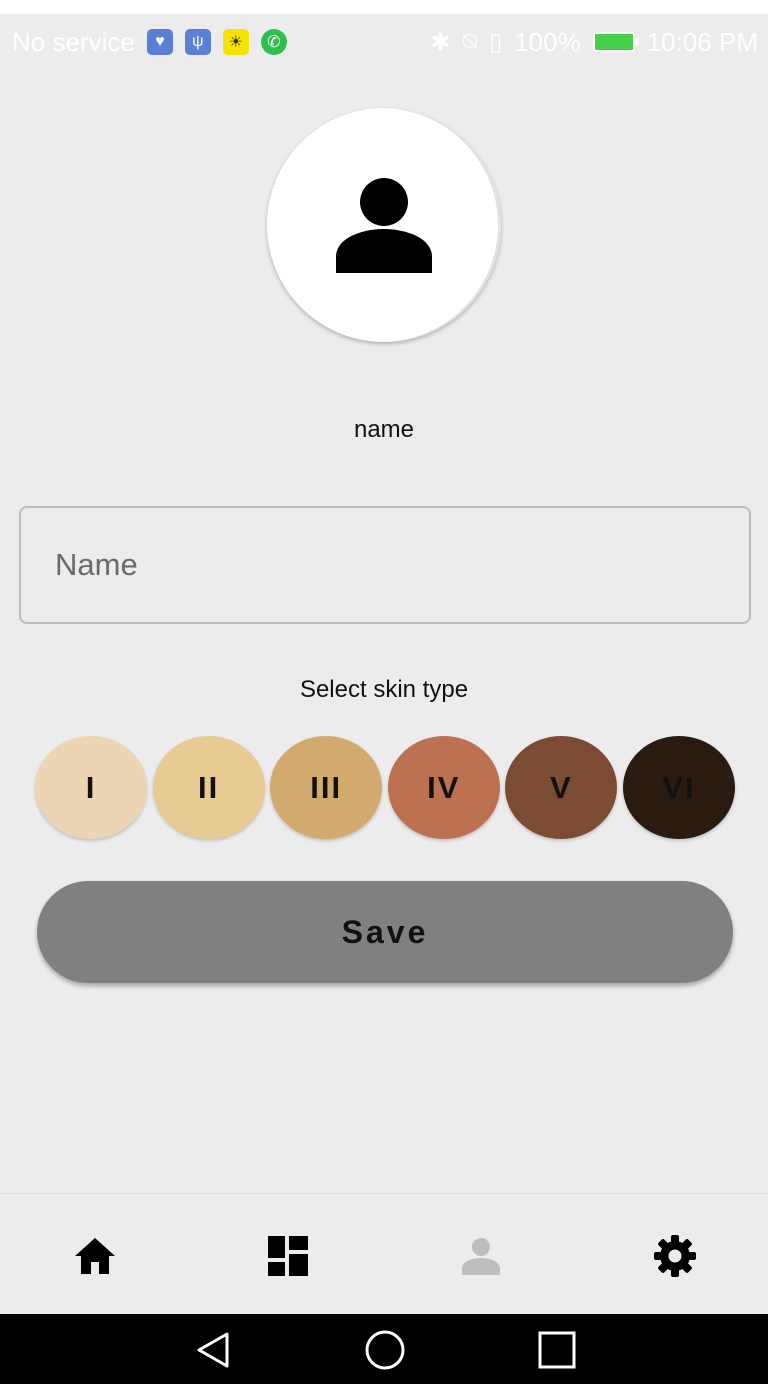 The width and height of the screenshot is (768, 1384). Describe the element at coordinates (384, 429) in the screenshot. I see `profile-name-display: name` at that location.